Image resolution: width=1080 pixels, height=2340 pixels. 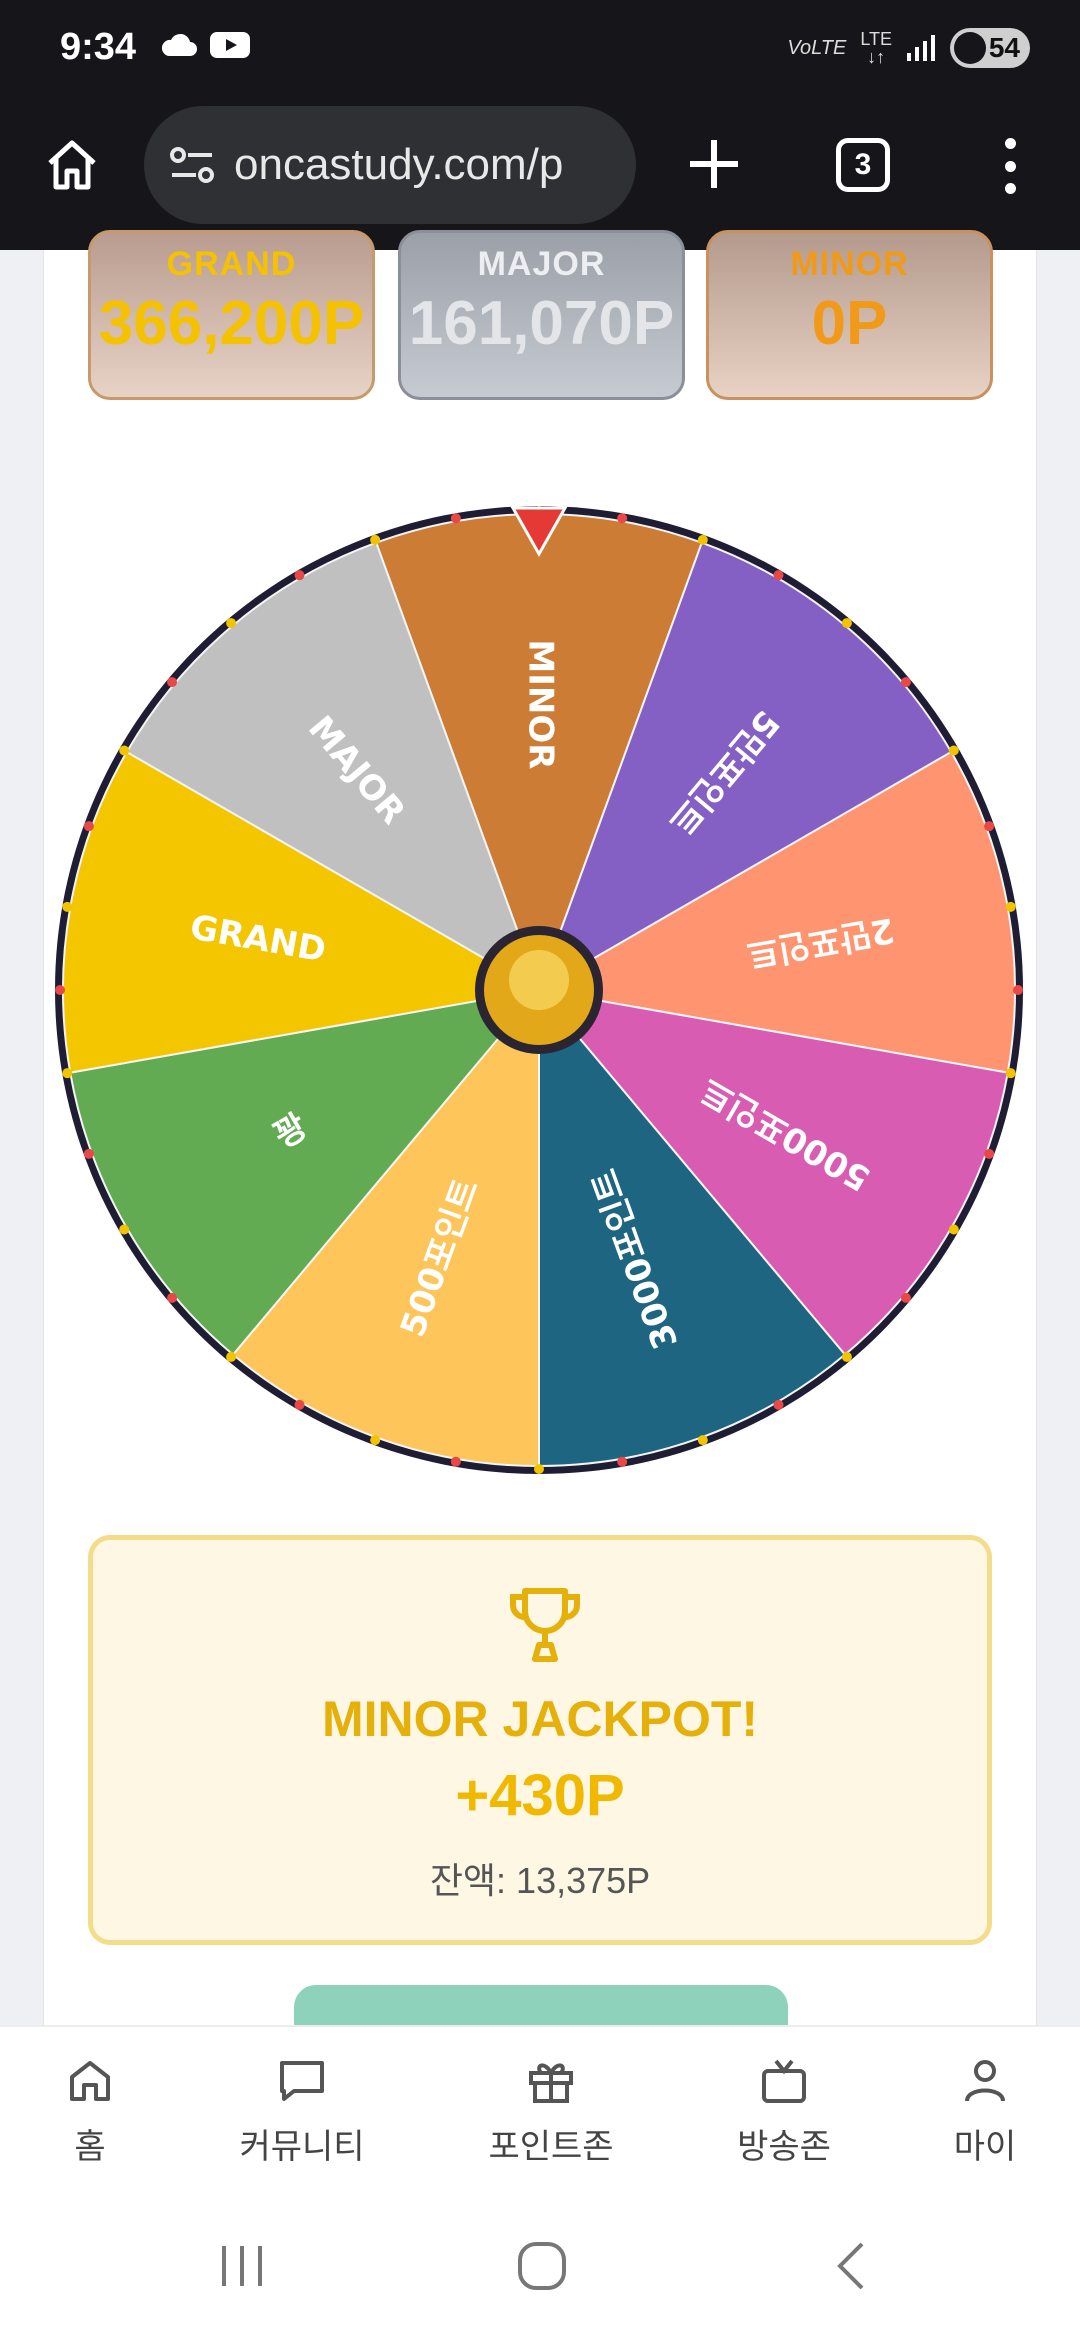 I want to click on jackpot-minor-card: MINOR 0P, so click(x=849, y=315).